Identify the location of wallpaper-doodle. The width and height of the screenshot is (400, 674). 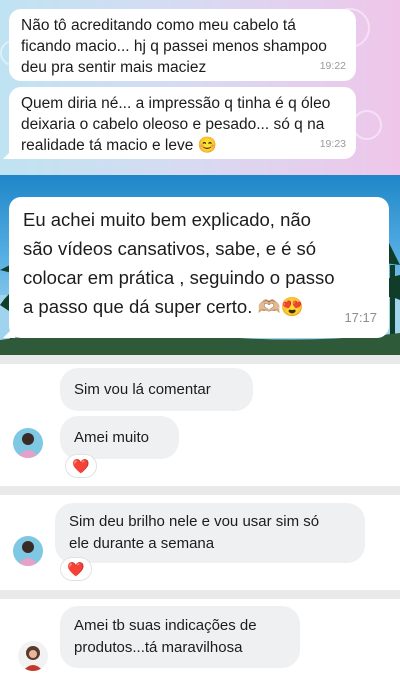
(367, 125).